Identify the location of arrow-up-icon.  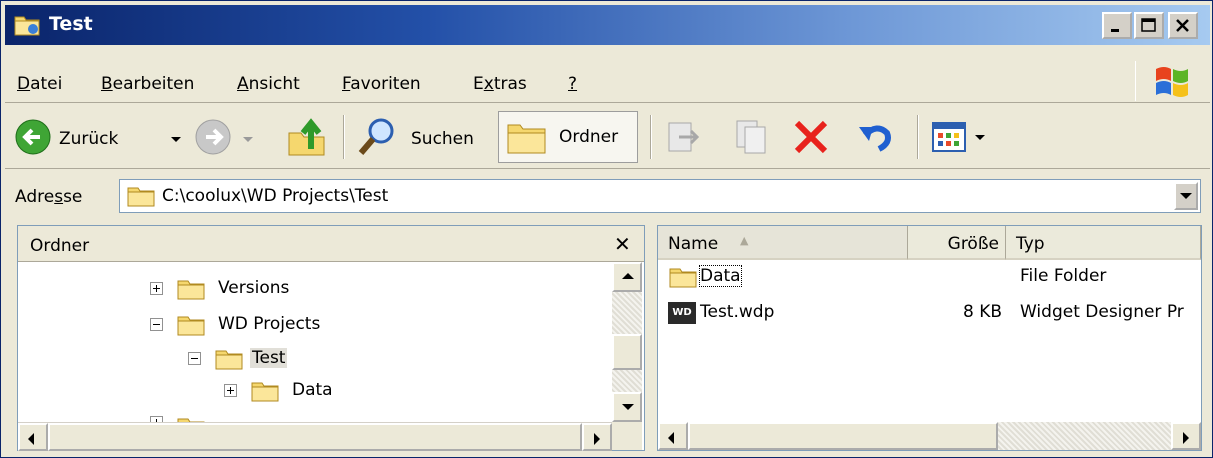
(628, 276).